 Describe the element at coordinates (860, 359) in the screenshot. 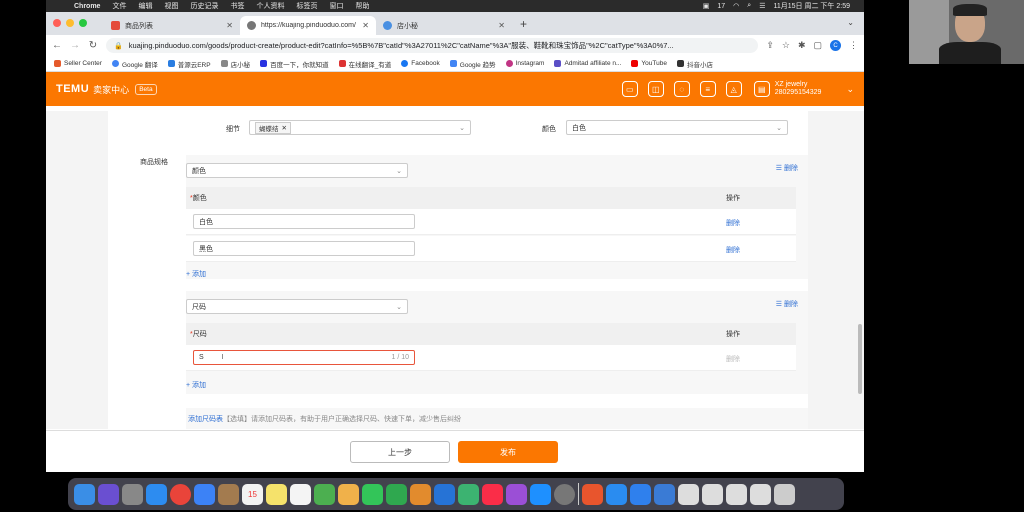

I see `page-scrollbar` at that location.